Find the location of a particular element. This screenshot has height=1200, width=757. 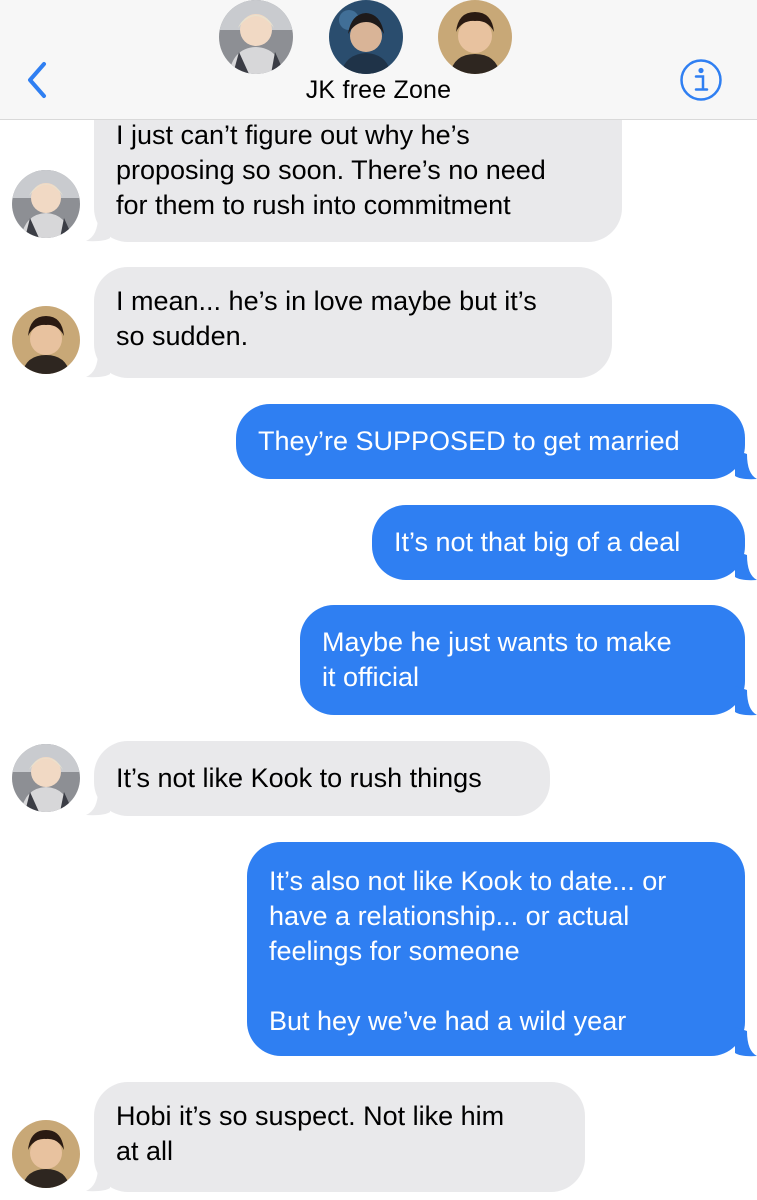

message-text: I just can’t figure out why he’s is located at coordinates (293, 135).